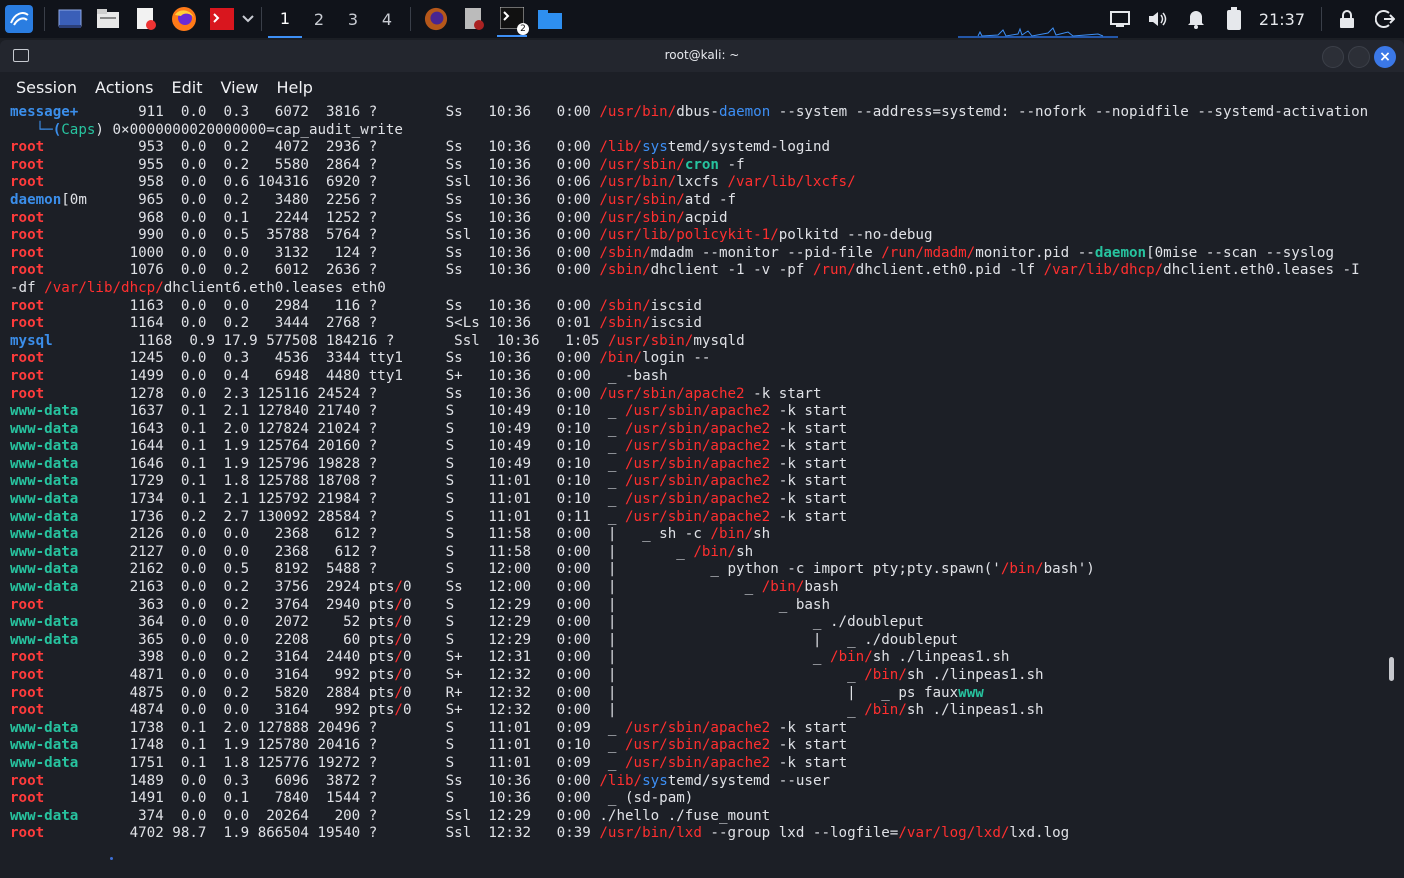 The width and height of the screenshot is (1404, 878). I want to click on terminal-text: dhclient -1 -v -pf, so click(731, 270).